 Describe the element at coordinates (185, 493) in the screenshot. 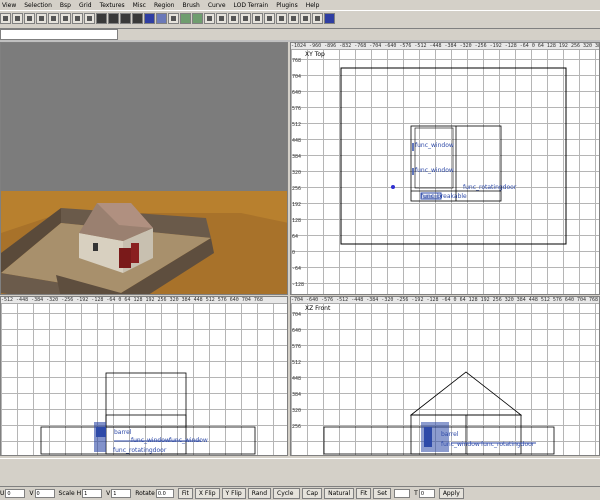

I see `fit-button: Fit` at that location.